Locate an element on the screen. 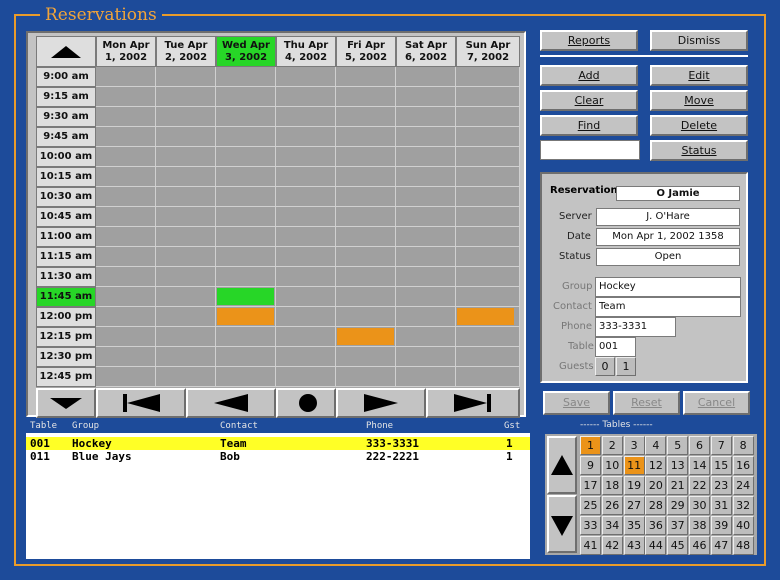  time-slot-label: 12:45 pm is located at coordinates (66, 377).